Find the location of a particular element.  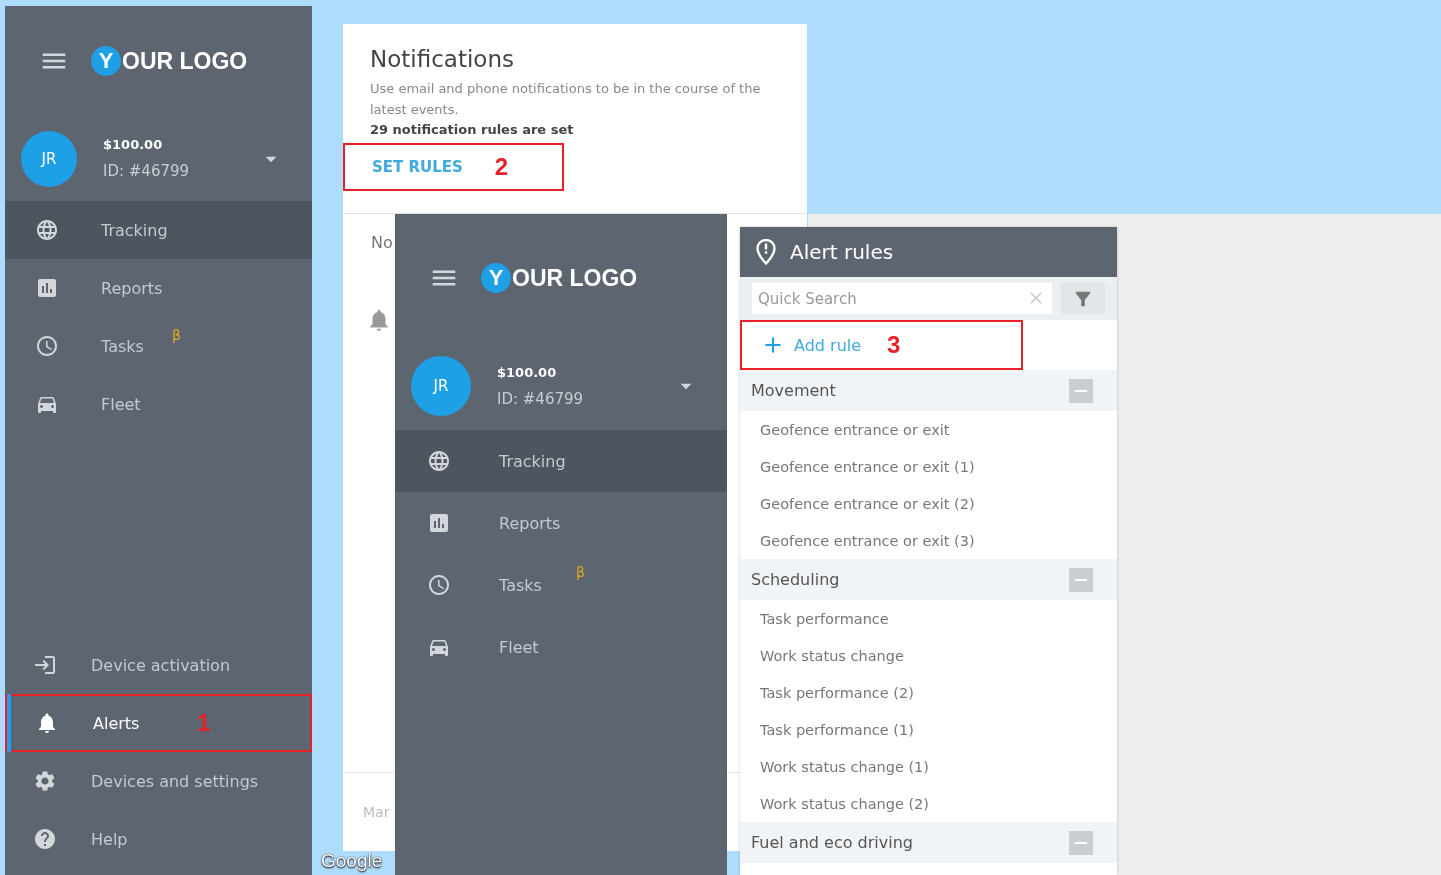

step-number: 2 is located at coordinates (501, 167).